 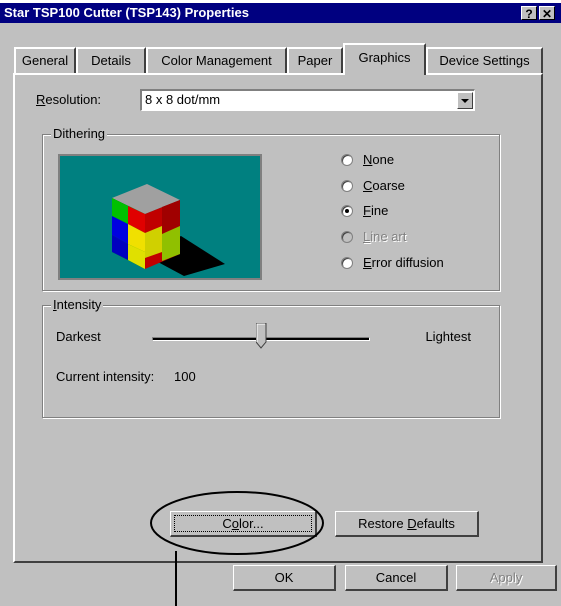 I want to click on tab-label: Graphics, so click(x=384, y=57).